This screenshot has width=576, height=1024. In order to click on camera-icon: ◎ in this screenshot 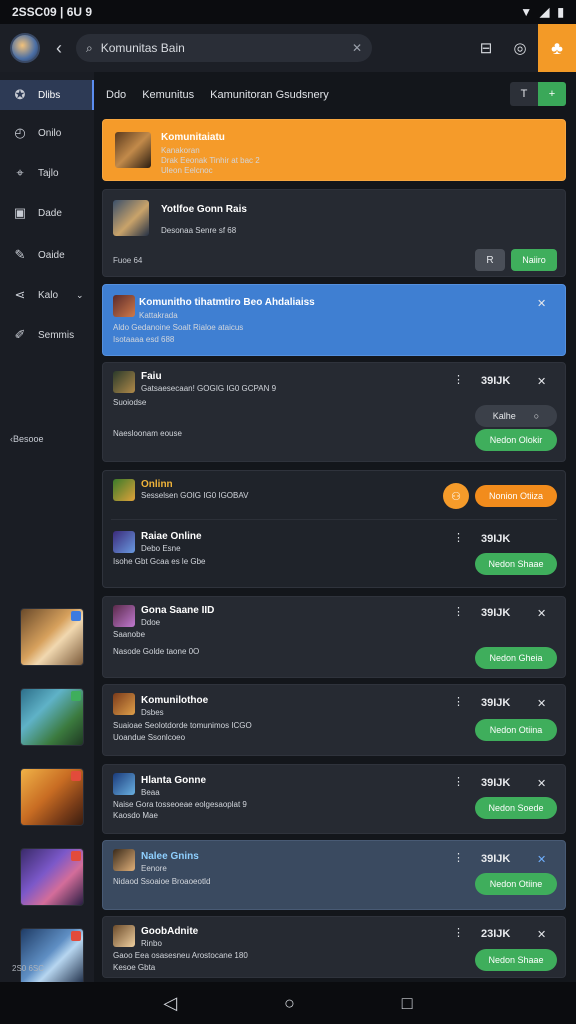, I will do `click(520, 48)`.